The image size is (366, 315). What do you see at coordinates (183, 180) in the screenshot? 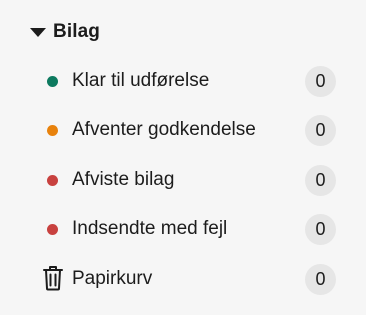
I see `nav-item-afviste-bilag: Afviste bilag 0` at bounding box center [183, 180].